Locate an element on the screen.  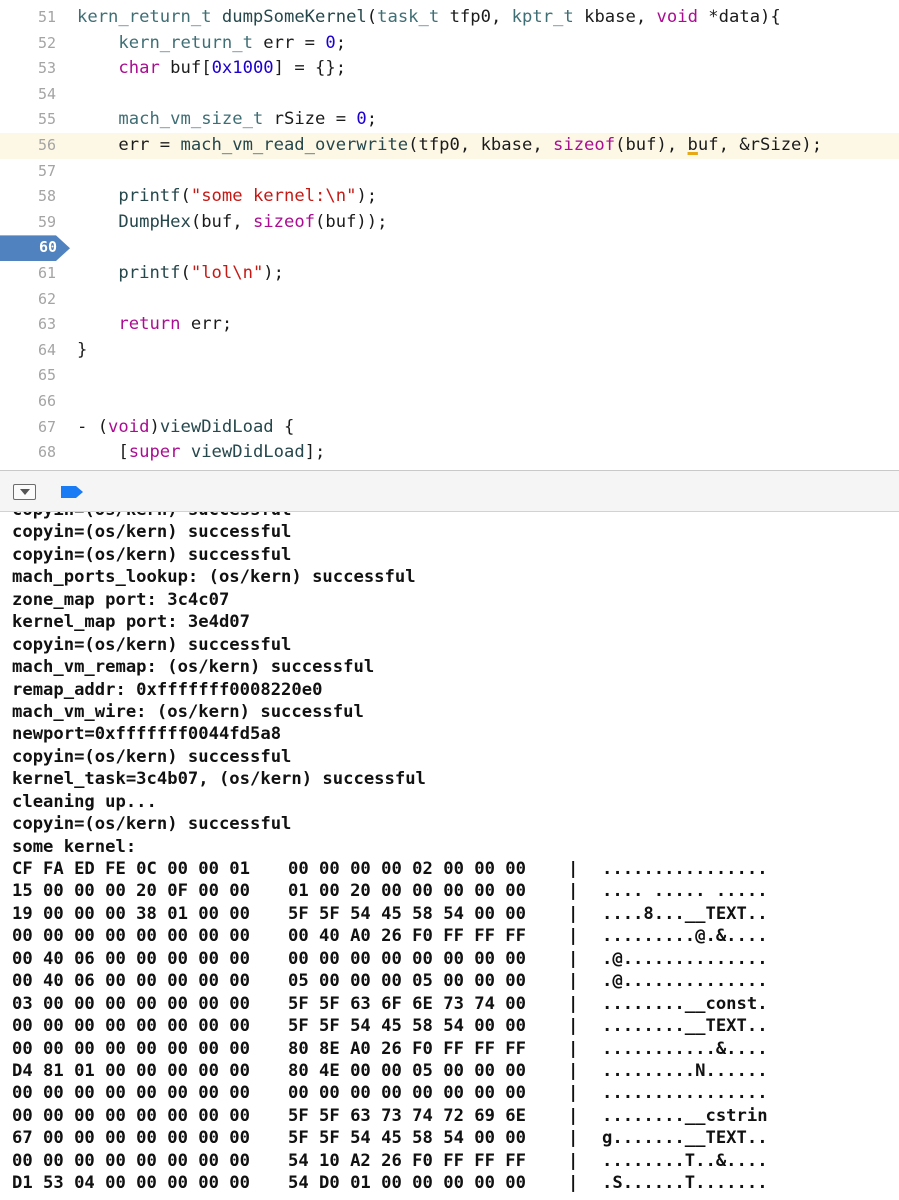
hex-ascii: g.......__TEXT.. is located at coordinates (685, 1138).